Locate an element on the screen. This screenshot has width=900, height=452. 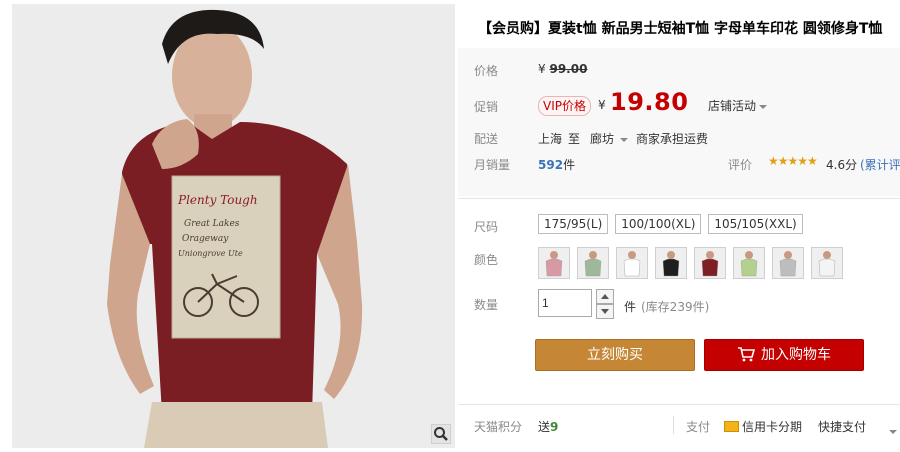
review-link: (累计评价 is located at coordinates (880, 164).